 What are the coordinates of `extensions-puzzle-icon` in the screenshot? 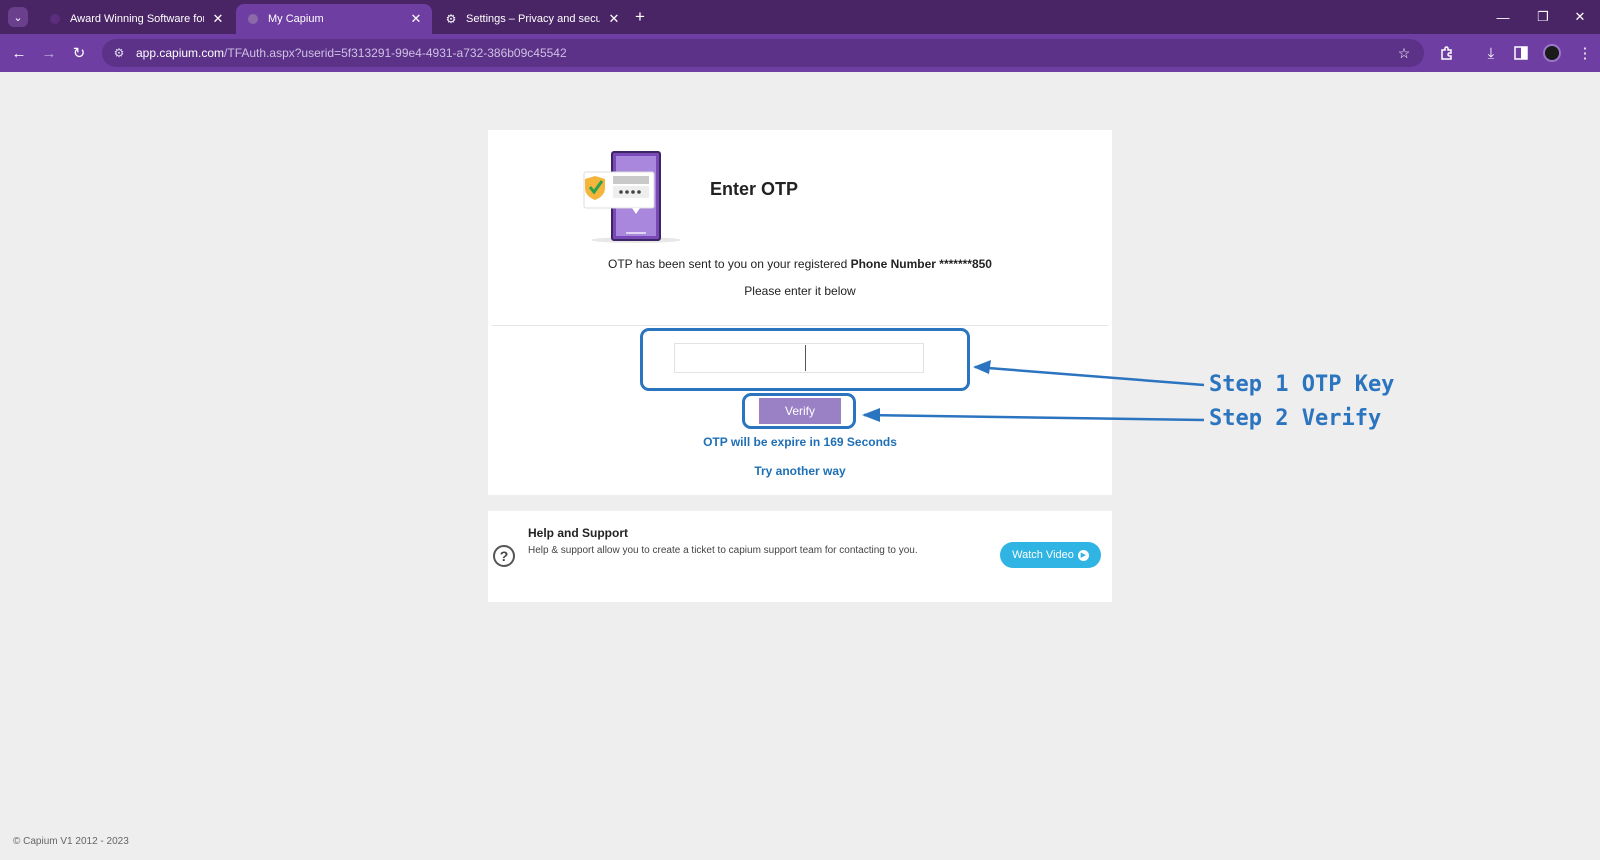 It's located at (1447, 53).